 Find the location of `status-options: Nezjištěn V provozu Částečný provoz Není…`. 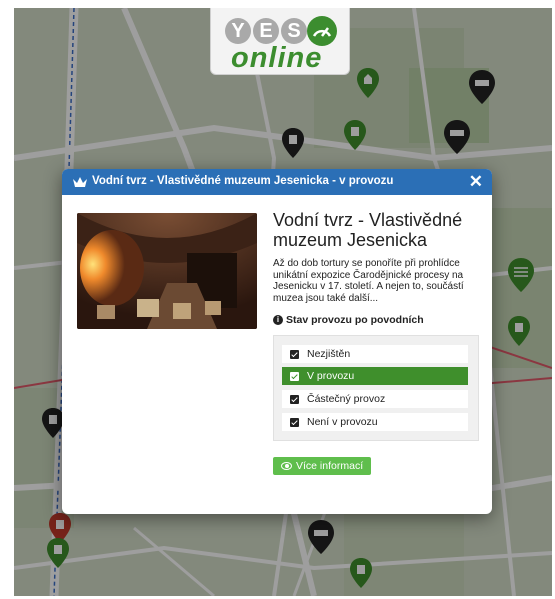

status-options: Nezjištěn V provozu Částečný provoz Není… is located at coordinates (376, 388).